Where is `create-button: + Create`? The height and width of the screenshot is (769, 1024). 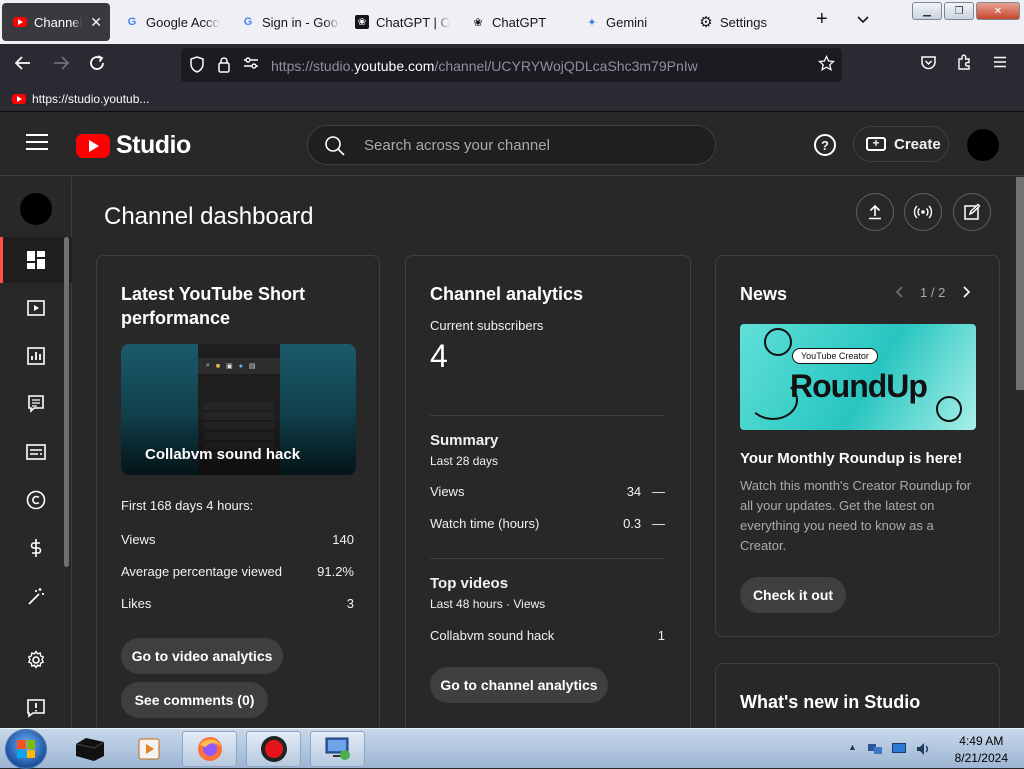
create-button: + Create is located at coordinates (901, 144).